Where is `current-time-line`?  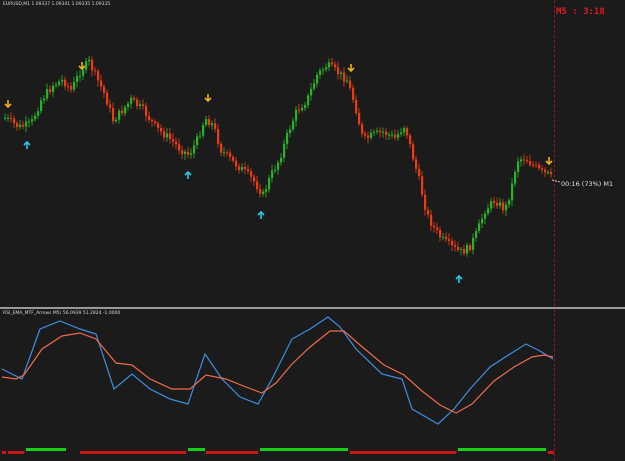 current-time-line is located at coordinates (554, 230).